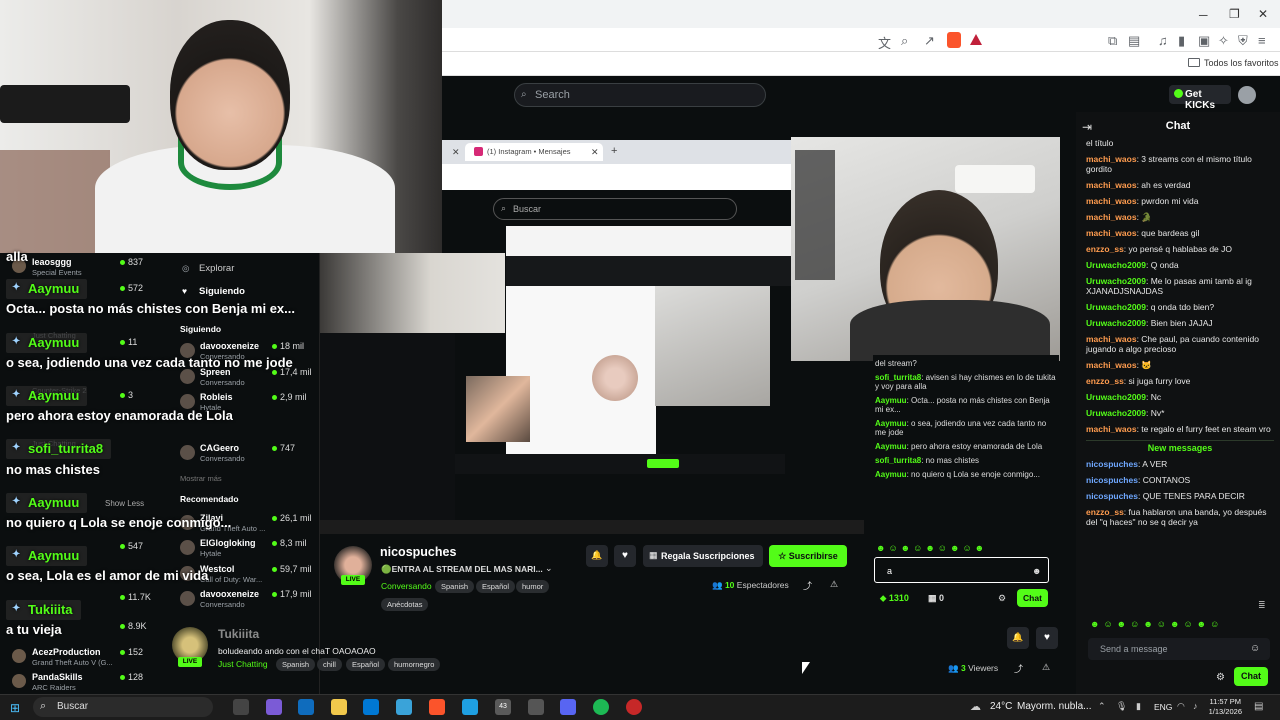  I want to click on copilot-icon, so click(274, 707).